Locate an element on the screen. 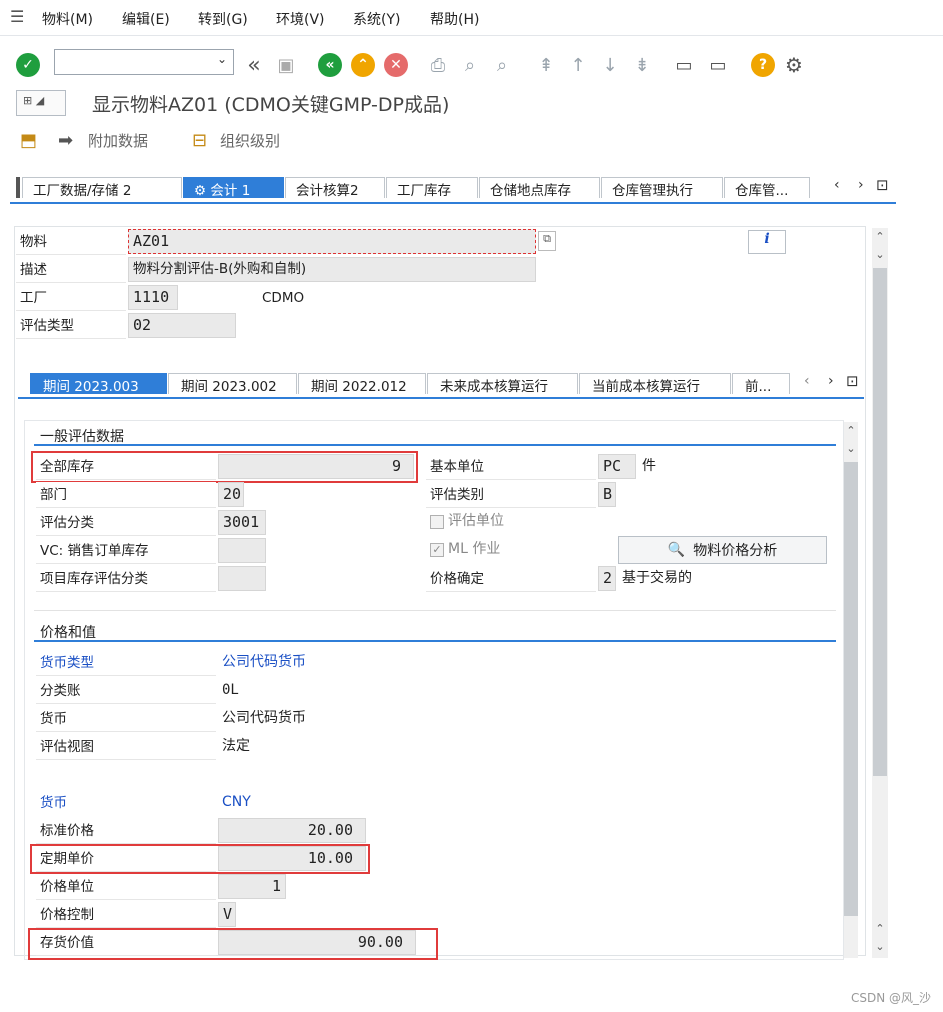 This screenshot has height=1012, width=943. info-icon: i is located at coordinates (767, 242).